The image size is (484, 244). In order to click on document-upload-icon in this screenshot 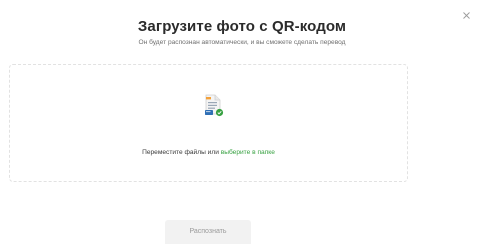, I will do `click(214, 106)`.